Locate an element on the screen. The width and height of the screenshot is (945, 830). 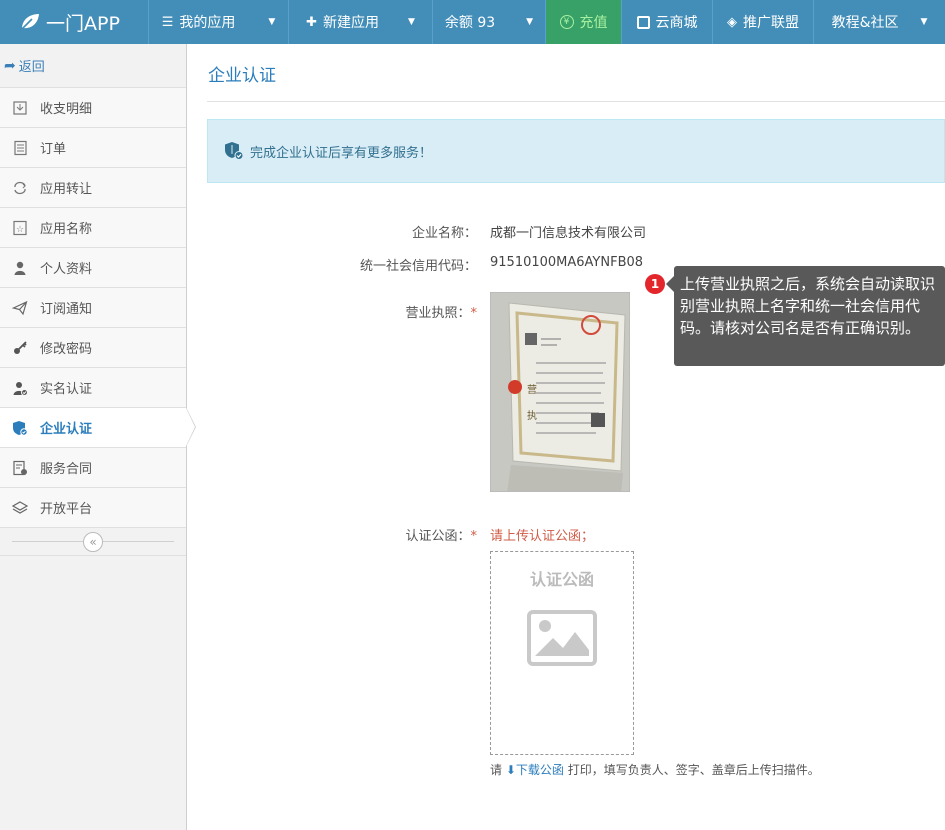
sidebar-item-identity-verification: 实名认证 is located at coordinates (93, 388).